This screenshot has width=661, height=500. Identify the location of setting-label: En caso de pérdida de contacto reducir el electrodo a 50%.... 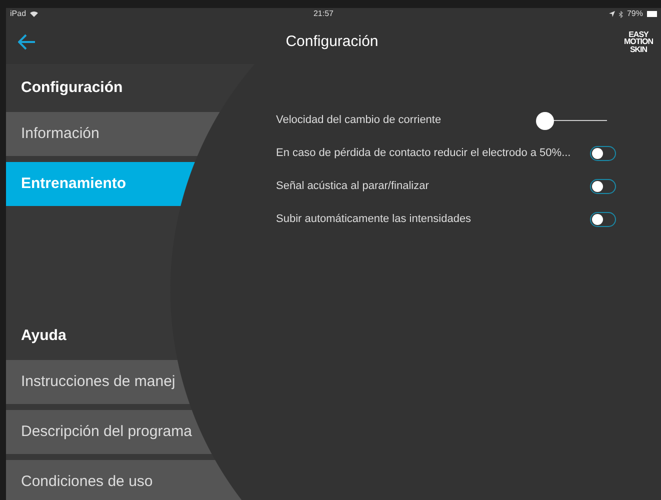
(423, 154).